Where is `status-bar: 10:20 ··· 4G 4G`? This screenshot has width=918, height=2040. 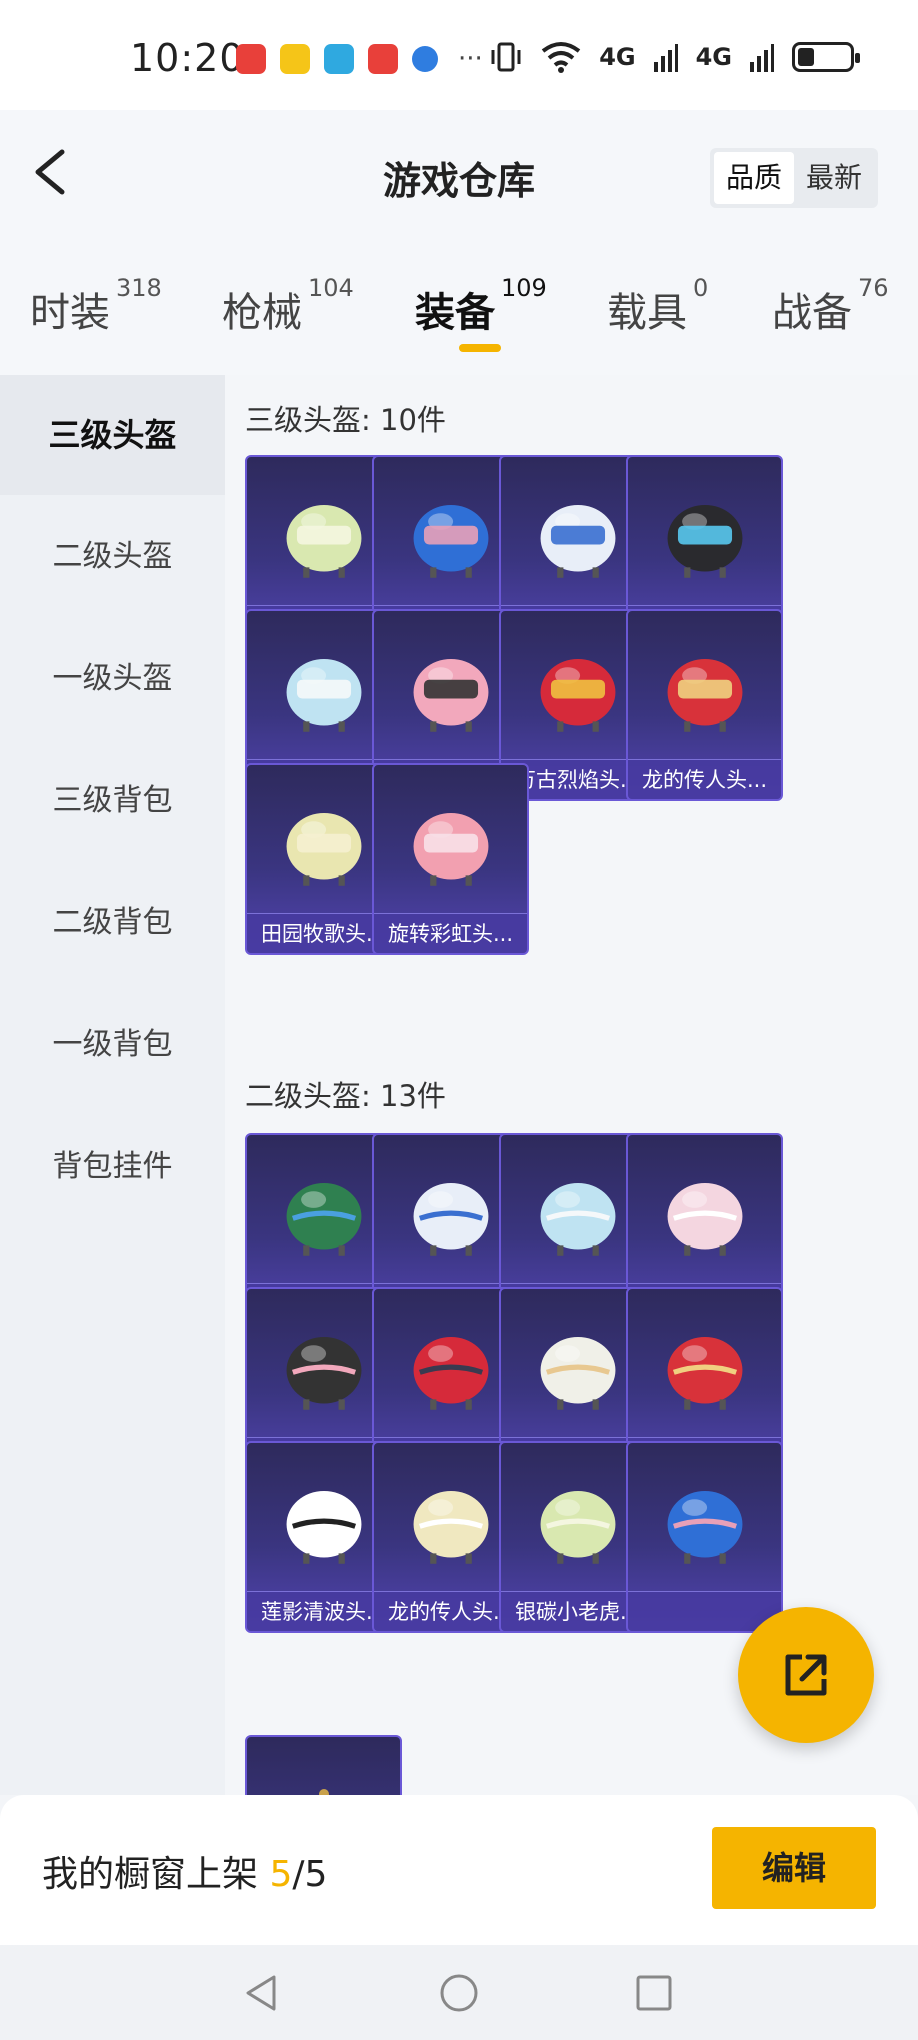
status-bar: 10:20 ··· 4G 4G is located at coordinates (459, 55).